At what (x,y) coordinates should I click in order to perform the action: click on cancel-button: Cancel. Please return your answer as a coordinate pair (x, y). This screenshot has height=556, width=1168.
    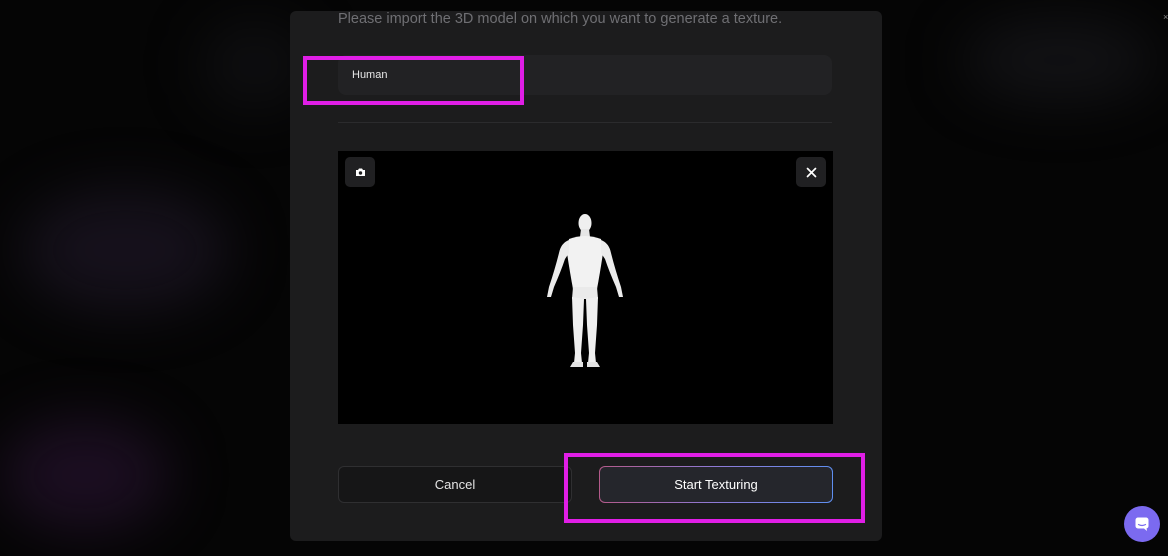
    Looking at the image, I should click on (455, 484).